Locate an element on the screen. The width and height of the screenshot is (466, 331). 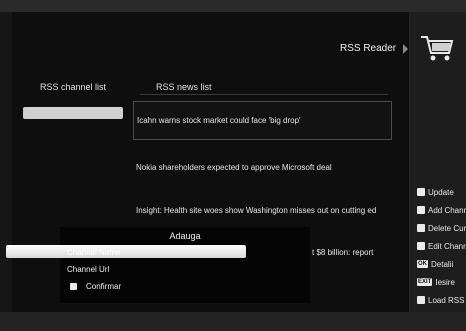
menu-load-rss: Load RSS is located at coordinates (441, 300).